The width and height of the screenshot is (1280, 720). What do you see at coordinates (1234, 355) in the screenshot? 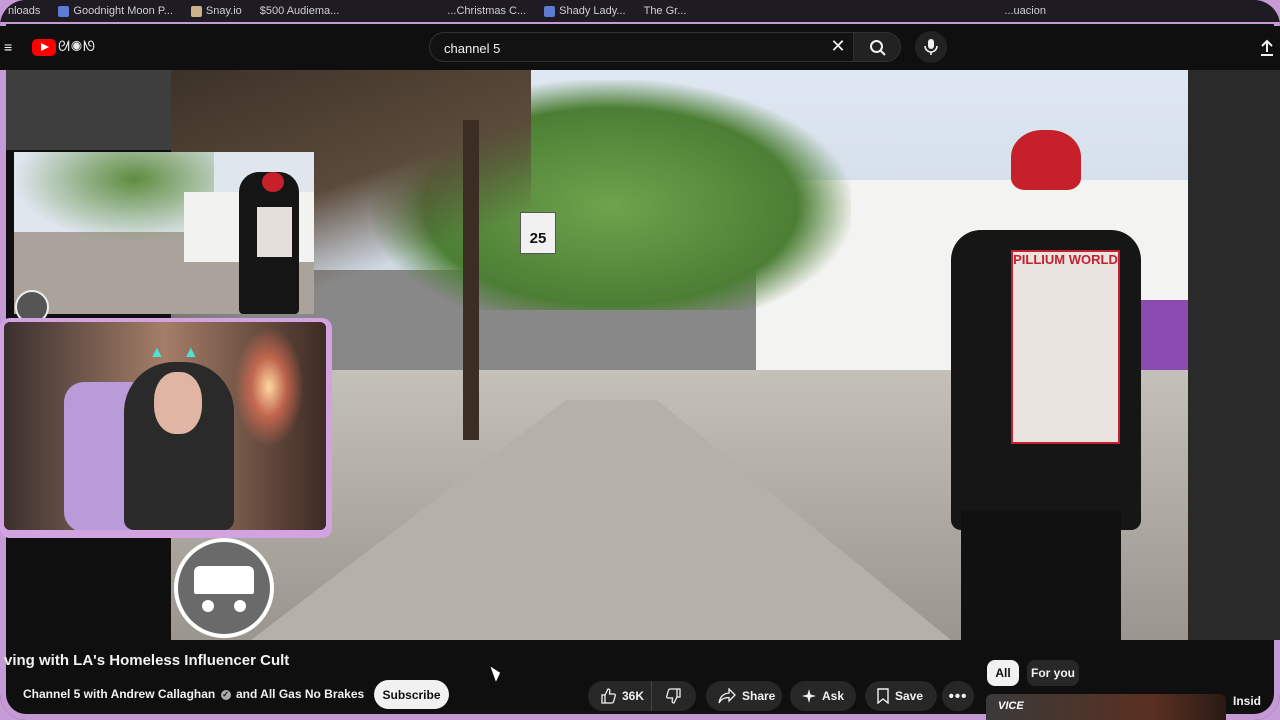
I see `recommendations-column` at bounding box center [1234, 355].